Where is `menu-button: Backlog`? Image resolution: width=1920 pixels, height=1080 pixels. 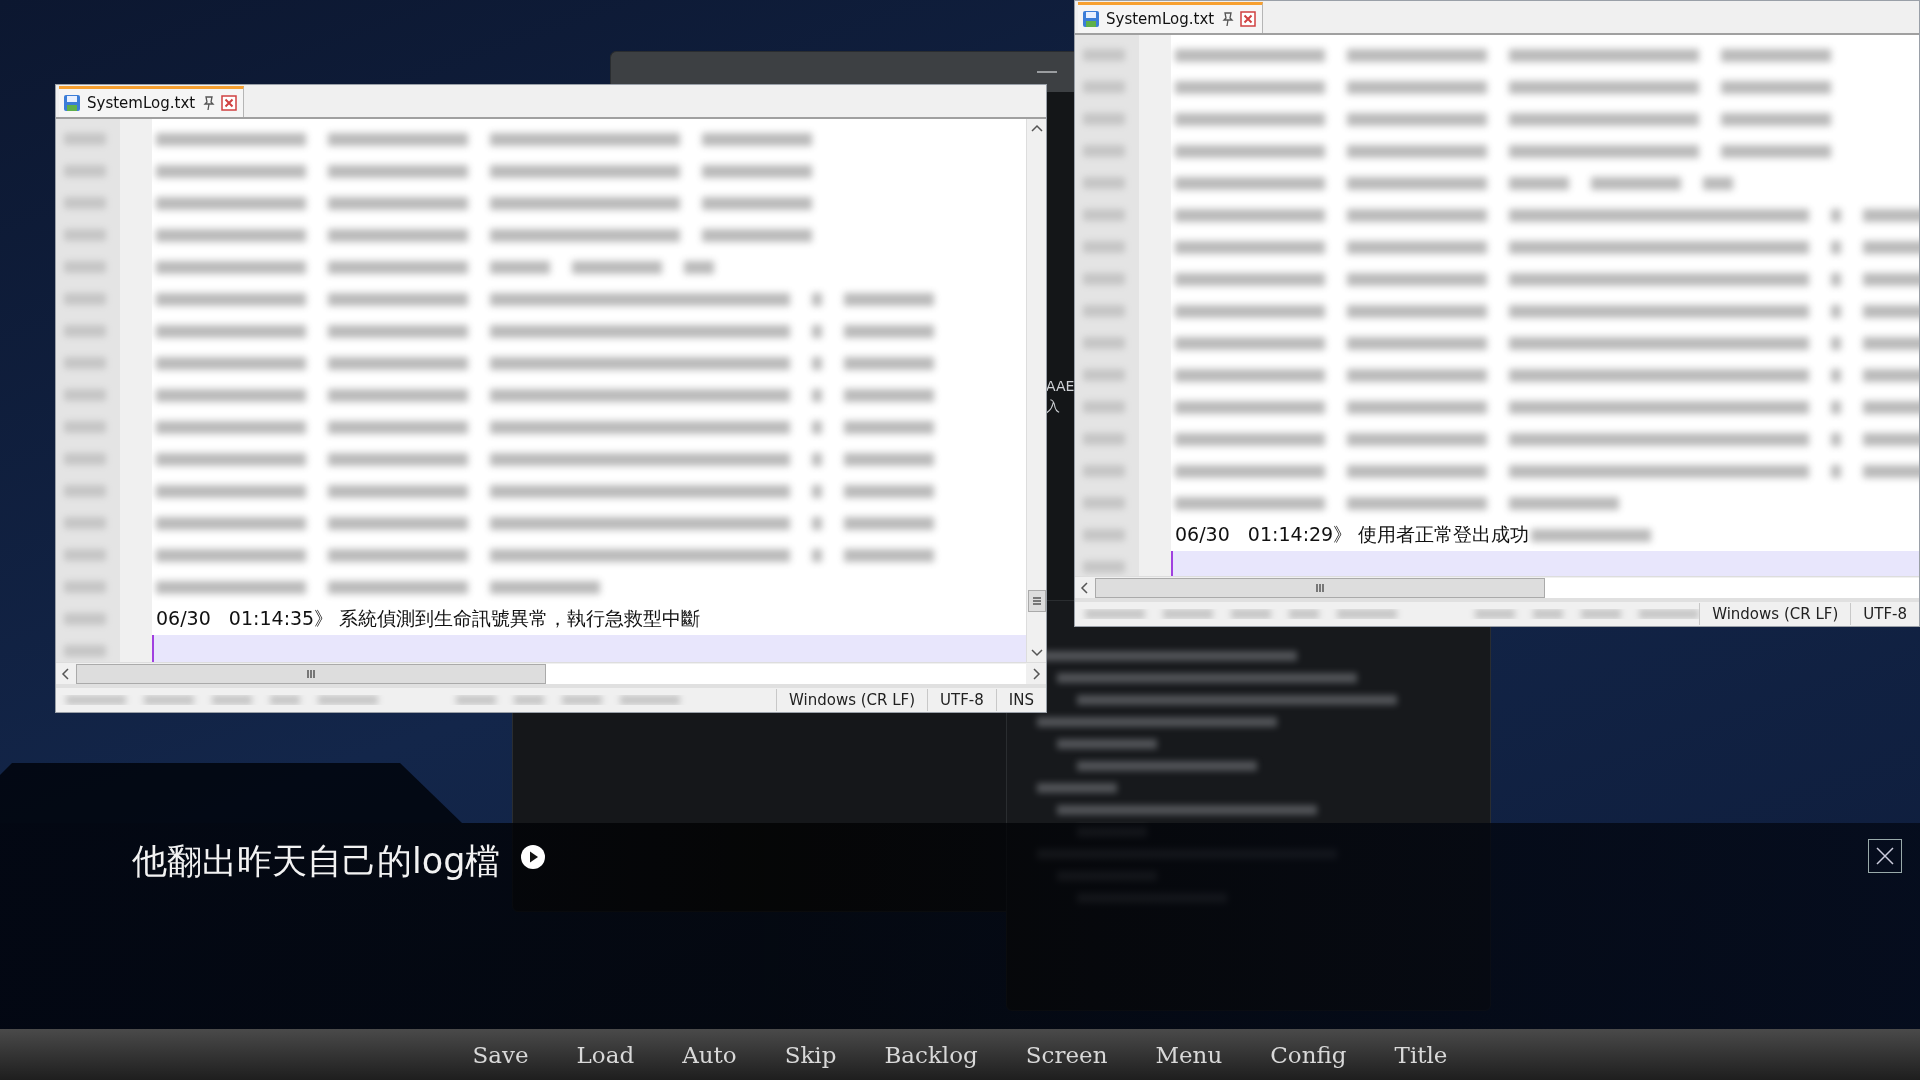
menu-button: Backlog is located at coordinates (931, 1054).